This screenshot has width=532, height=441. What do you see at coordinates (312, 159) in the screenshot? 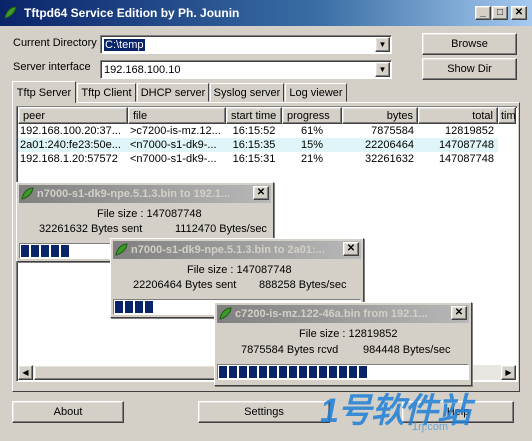
I see `cell-progress: 21%` at bounding box center [312, 159].